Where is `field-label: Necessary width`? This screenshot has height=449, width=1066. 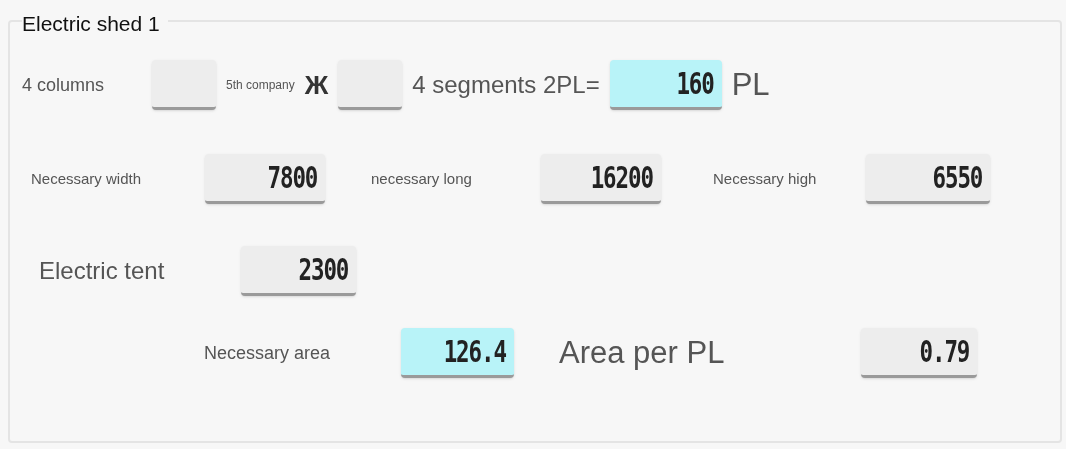
field-label: Necessary width is located at coordinates (87, 178).